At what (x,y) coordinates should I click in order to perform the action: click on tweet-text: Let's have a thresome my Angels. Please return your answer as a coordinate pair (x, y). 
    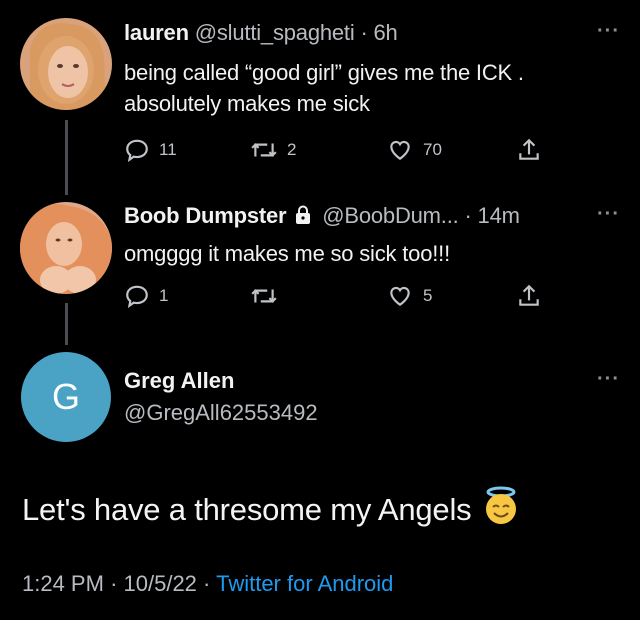
    Looking at the image, I should click on (271, 510).